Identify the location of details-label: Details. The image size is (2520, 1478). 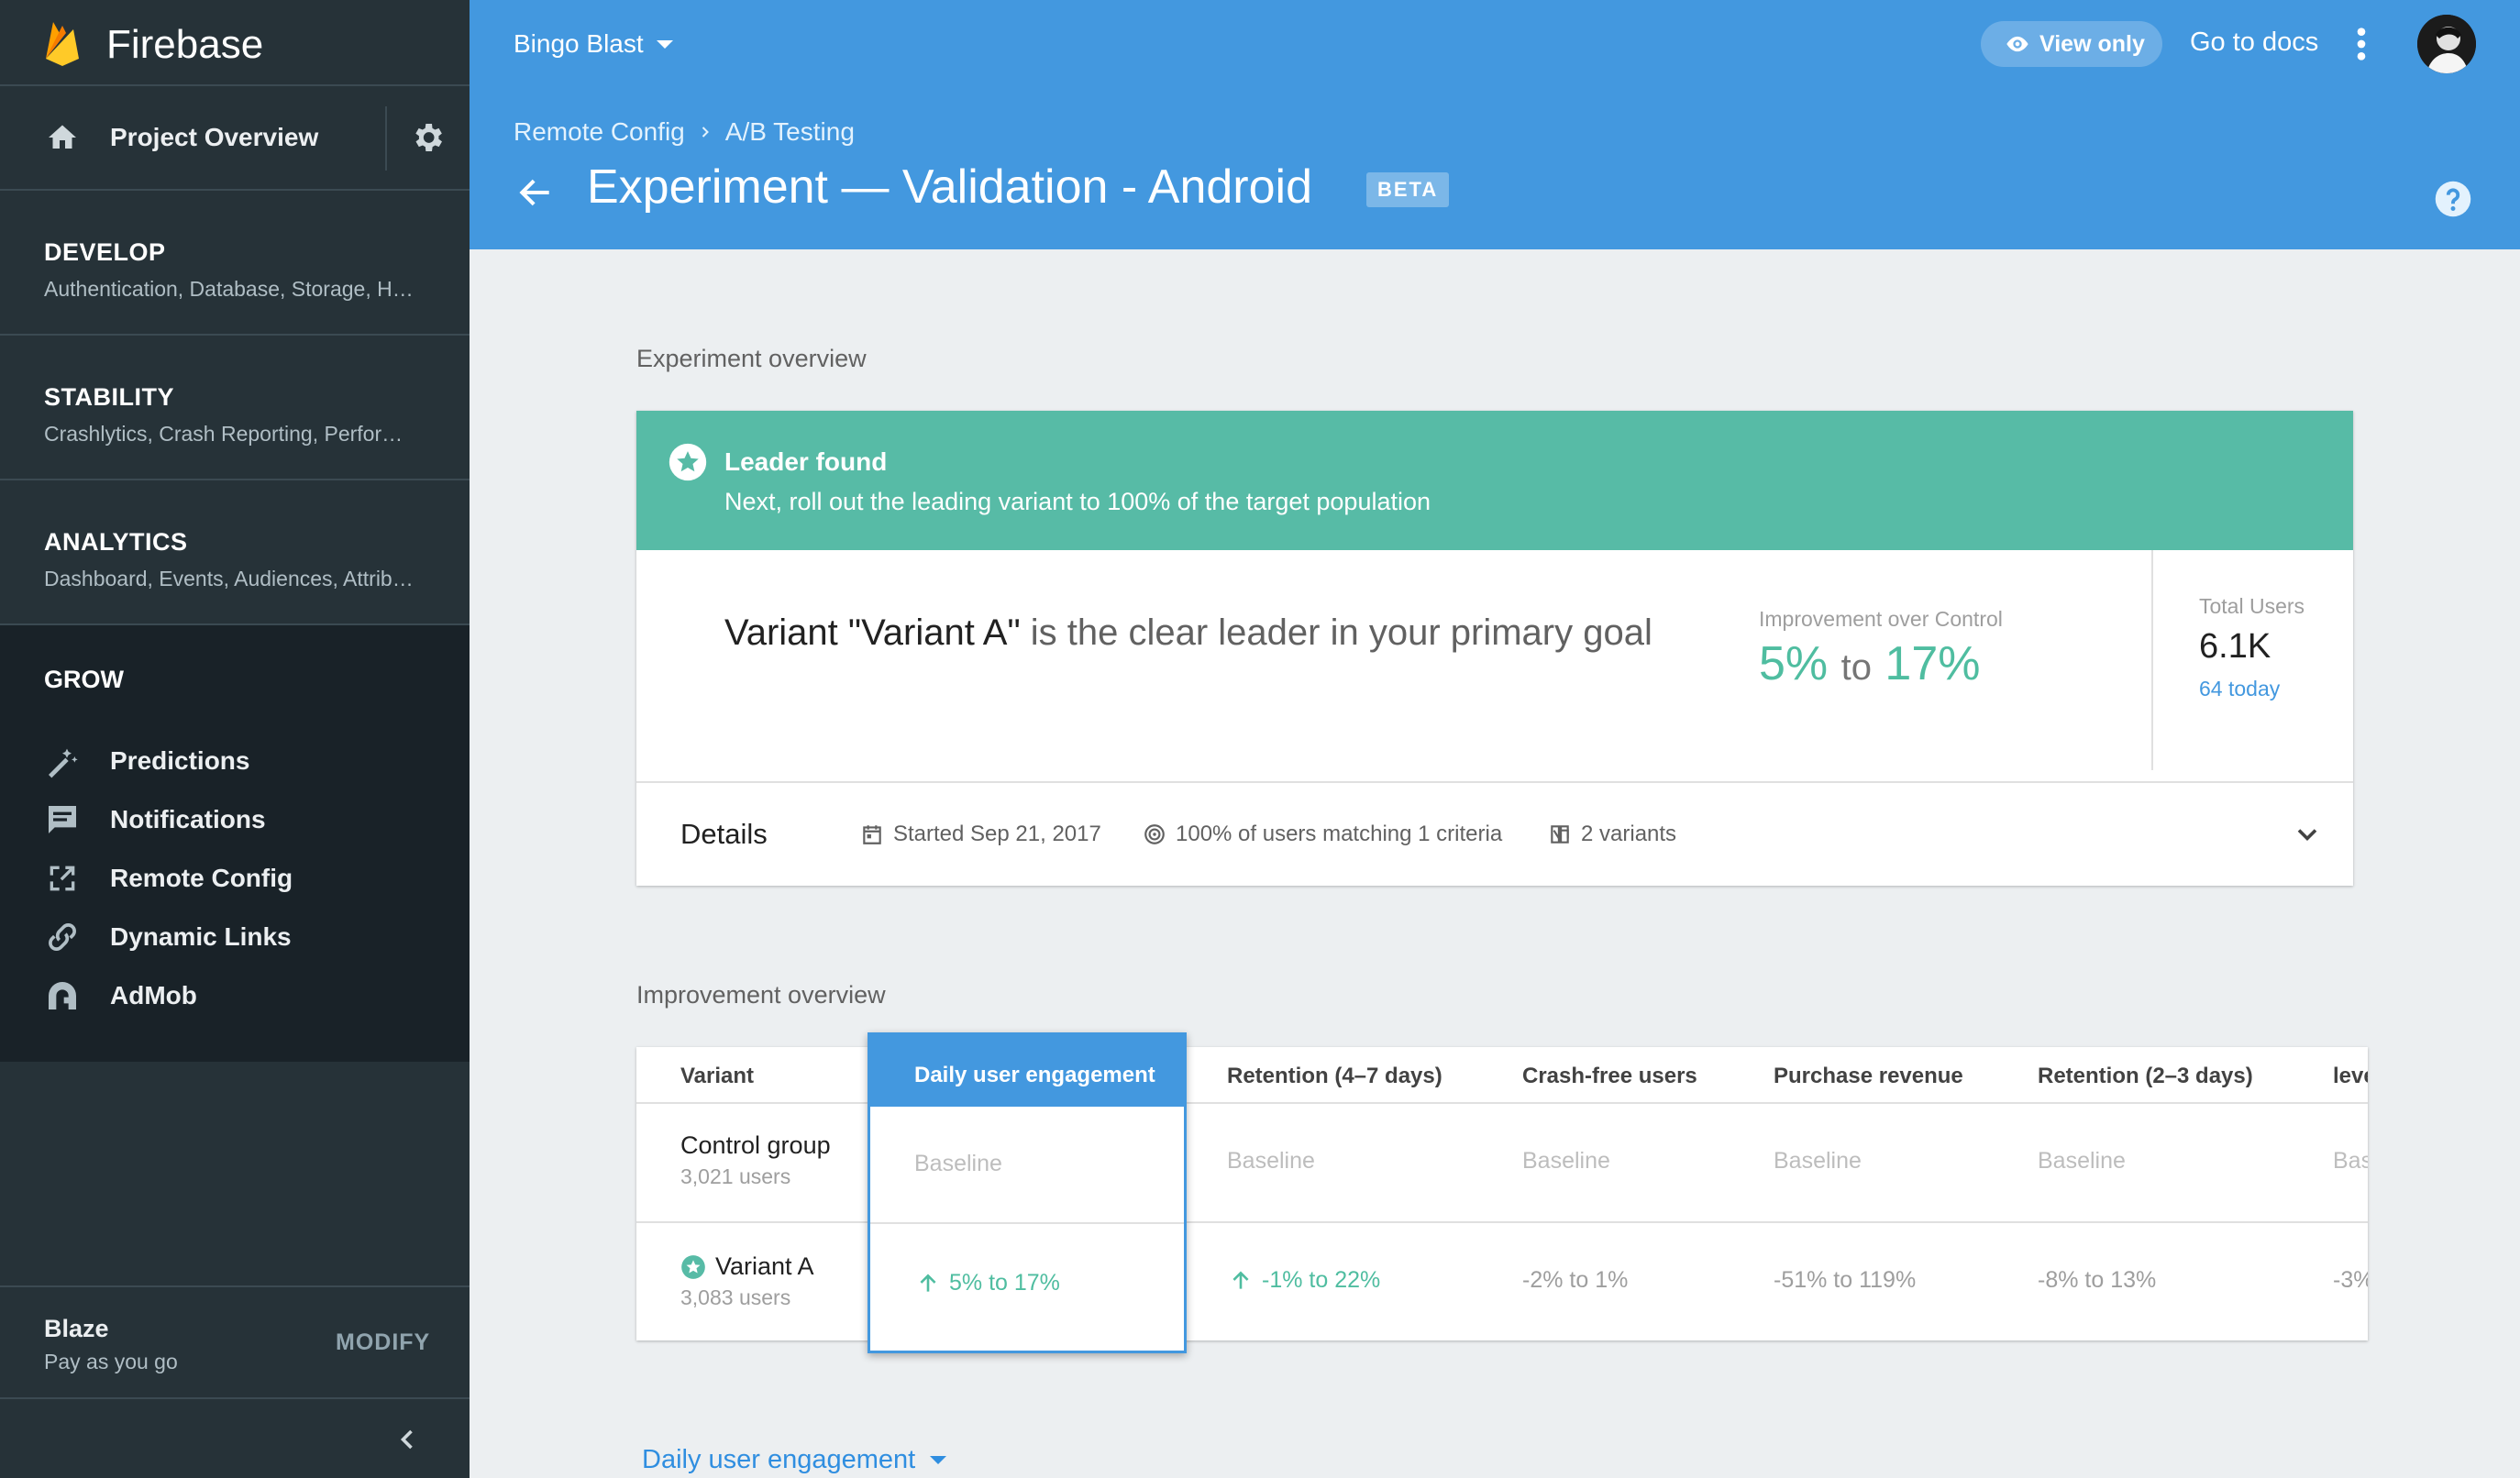
(724, 834).